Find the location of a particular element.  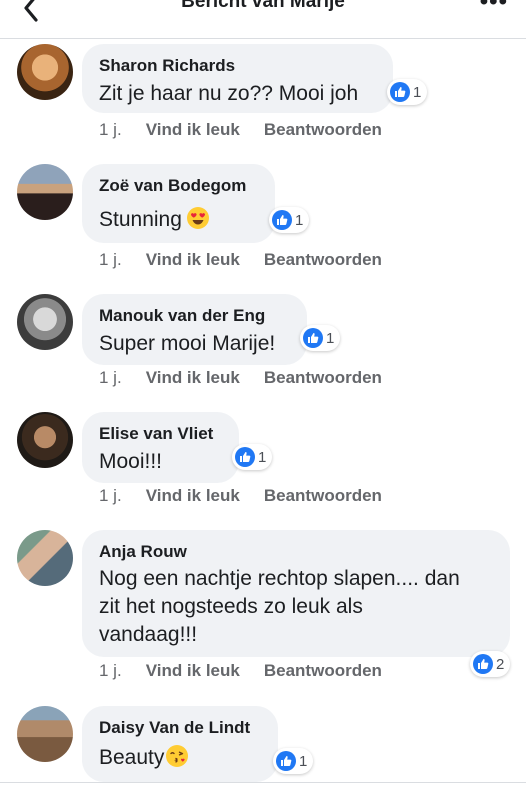

comment-bubble: Zoë van Bodegom Stunning is located at coordinates (178, 203).